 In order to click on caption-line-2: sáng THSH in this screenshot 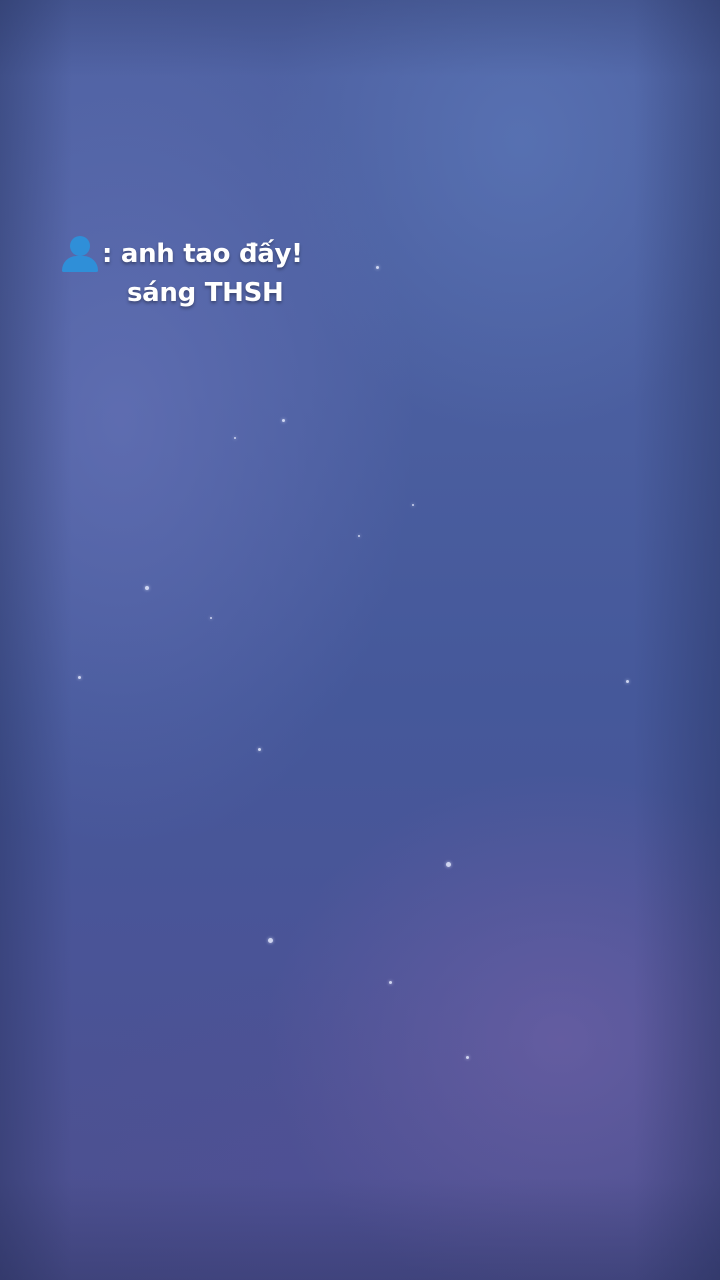, I will do `click(181, 293)`.